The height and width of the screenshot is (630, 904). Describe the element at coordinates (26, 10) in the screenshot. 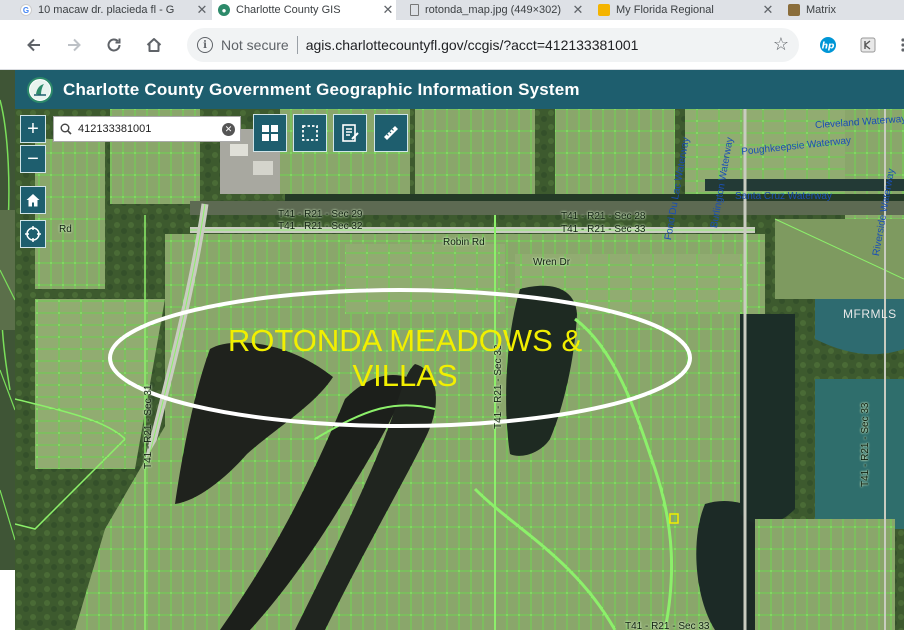

I see `google-icon: G` at that location.